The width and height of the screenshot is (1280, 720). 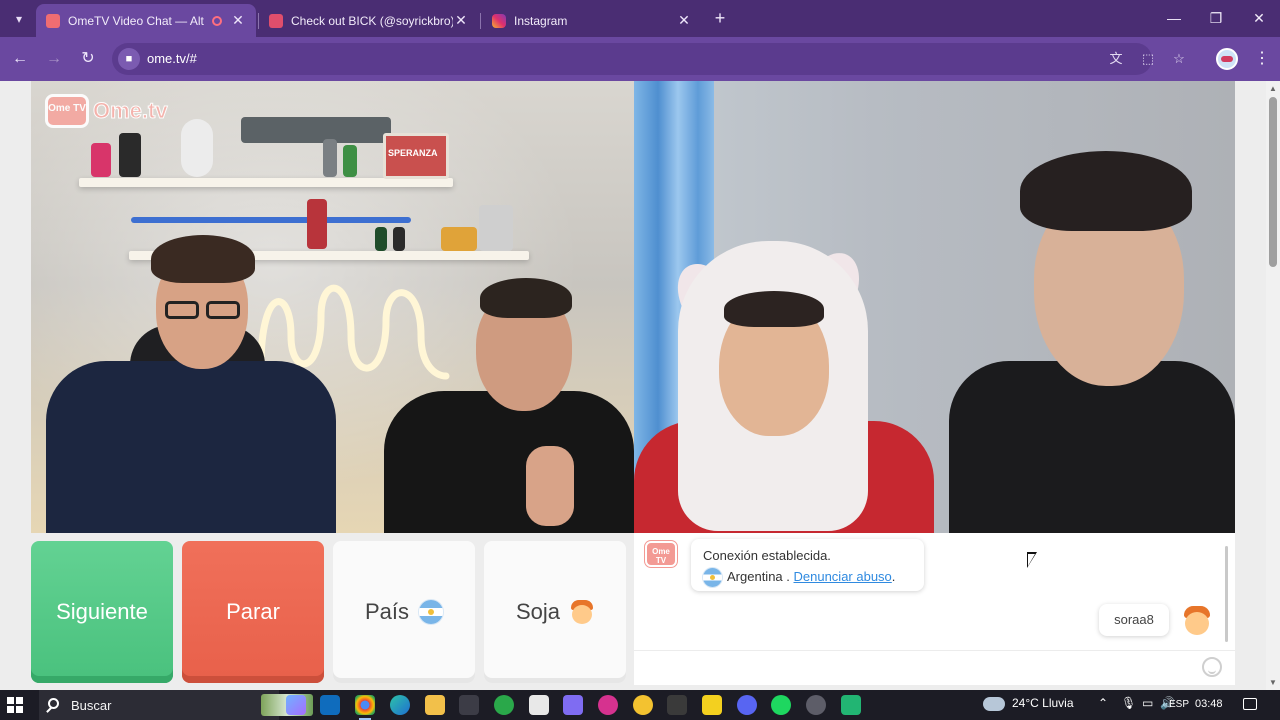 I want to click on network-icon: ▭, so click(x=1147, y=703).